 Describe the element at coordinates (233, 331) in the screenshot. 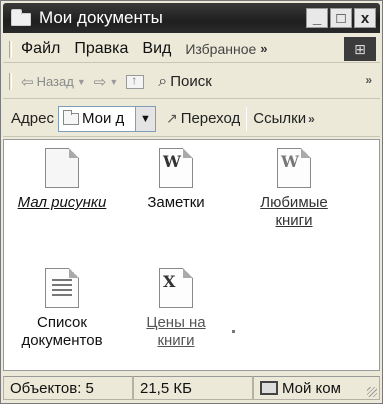

I see `speck` at that location.